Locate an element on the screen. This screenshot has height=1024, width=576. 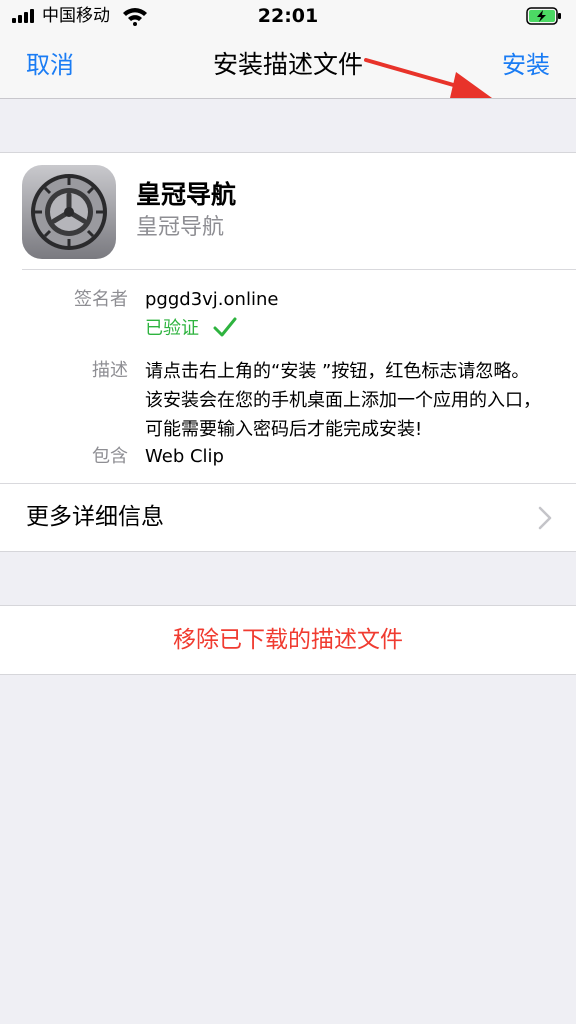
profile-name: 皇冠导航 is located at coordinates (186, 194).